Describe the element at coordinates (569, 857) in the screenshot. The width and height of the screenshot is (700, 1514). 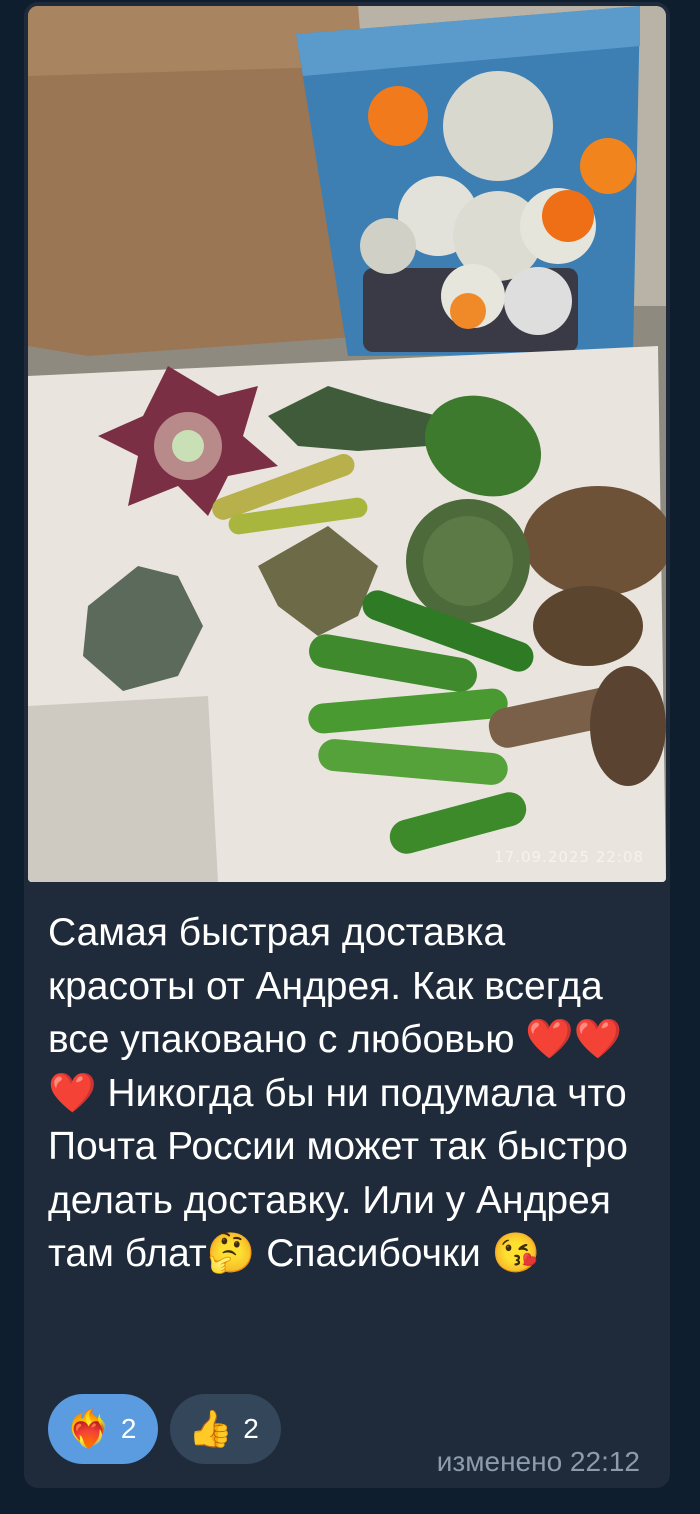
I see `photo-date-stamp: 17.09.2025 22:08` at that location.